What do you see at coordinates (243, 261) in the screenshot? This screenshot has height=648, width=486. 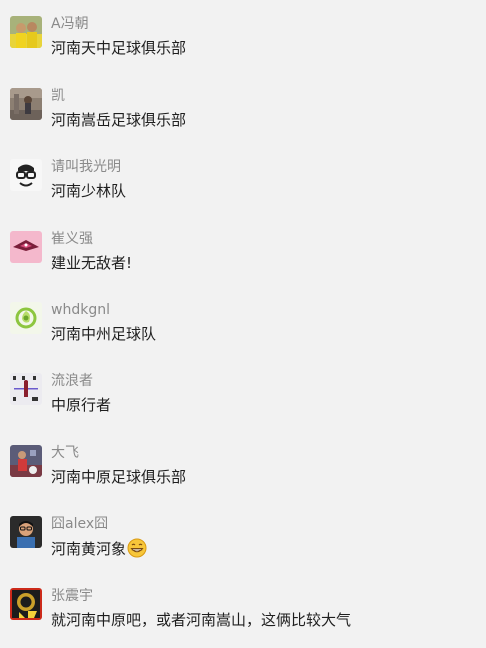 I see `comment-item: 崔义强 建业无敌者!` at bounding box center [243, 261].